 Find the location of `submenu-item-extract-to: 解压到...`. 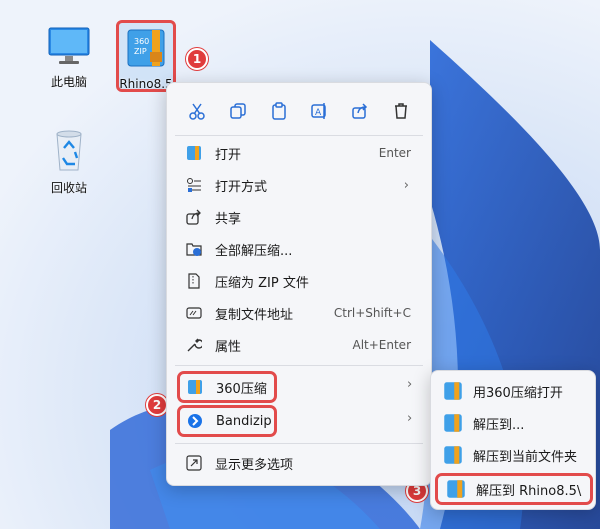

submenu-item-extract-to: 解压到... is located at coordinates (514, 423).